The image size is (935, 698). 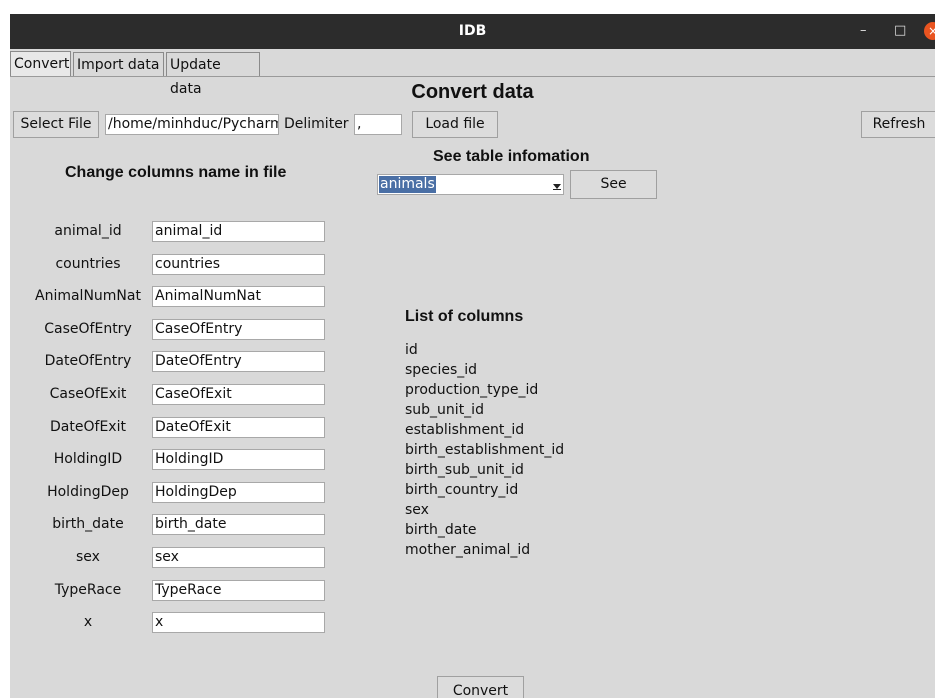 I want to click on select-file-button: Select File, so click(x=56, y=124).